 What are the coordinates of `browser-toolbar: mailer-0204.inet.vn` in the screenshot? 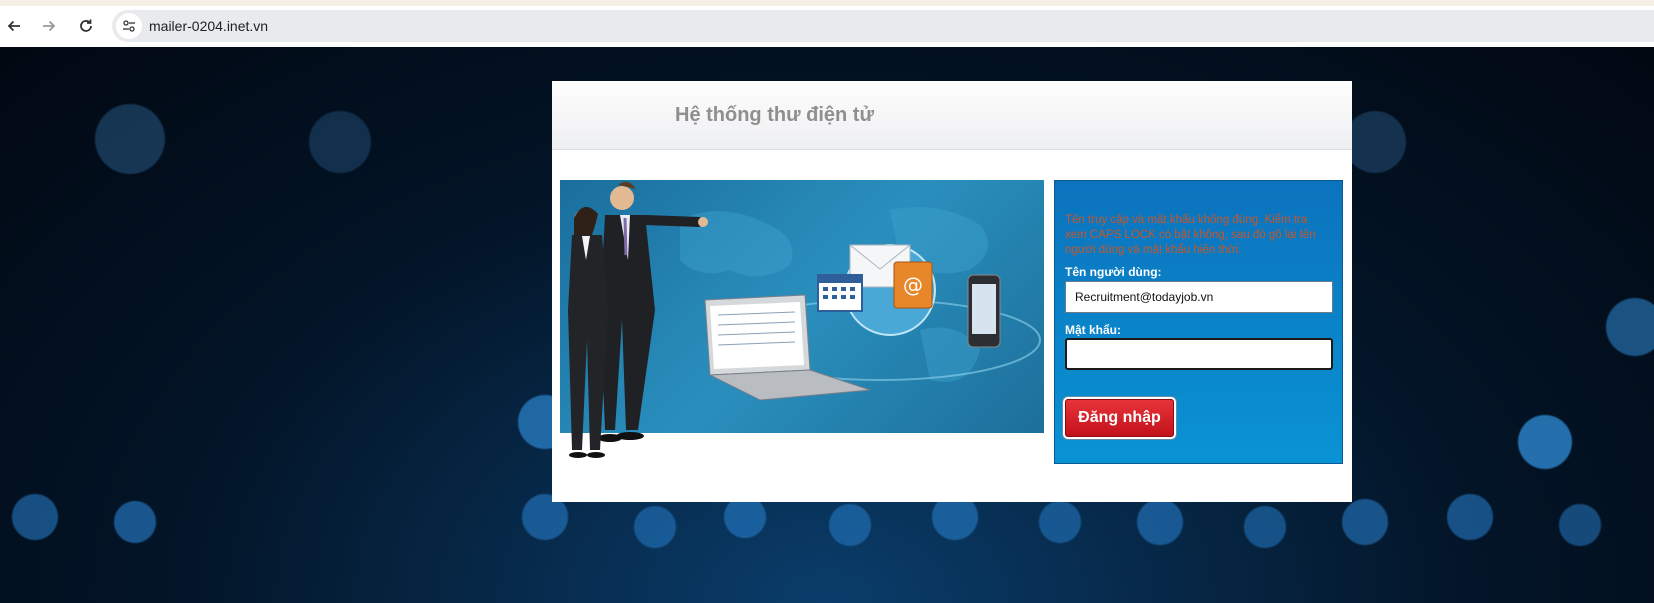 It's located at (827, 23).